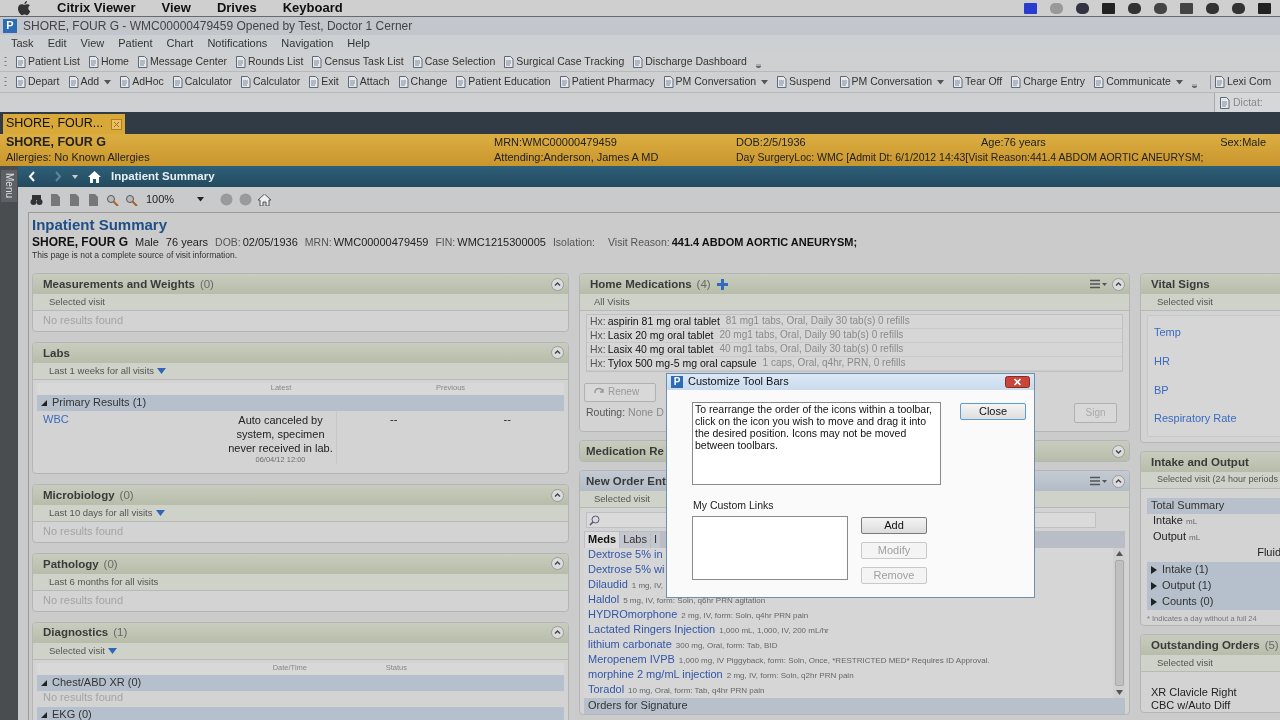 Image resolution: width=1280 pixels, height=720 pixels. I want to click on toolbar-button: Attach, so click(368, 82).